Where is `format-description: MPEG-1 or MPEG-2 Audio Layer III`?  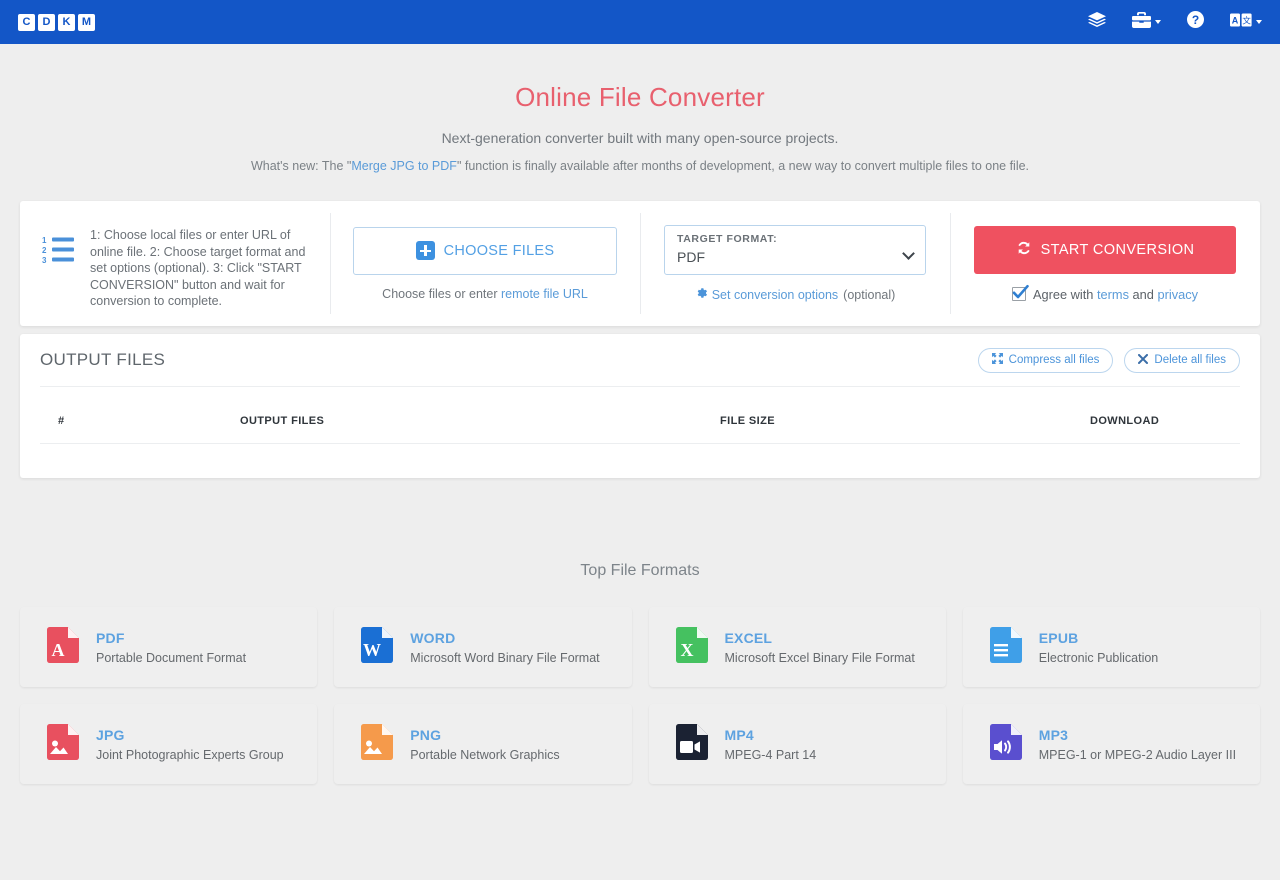
format-description: MPEG-1 or MPEG-2 Audio Layer III is located at coordinates (1137, 754).